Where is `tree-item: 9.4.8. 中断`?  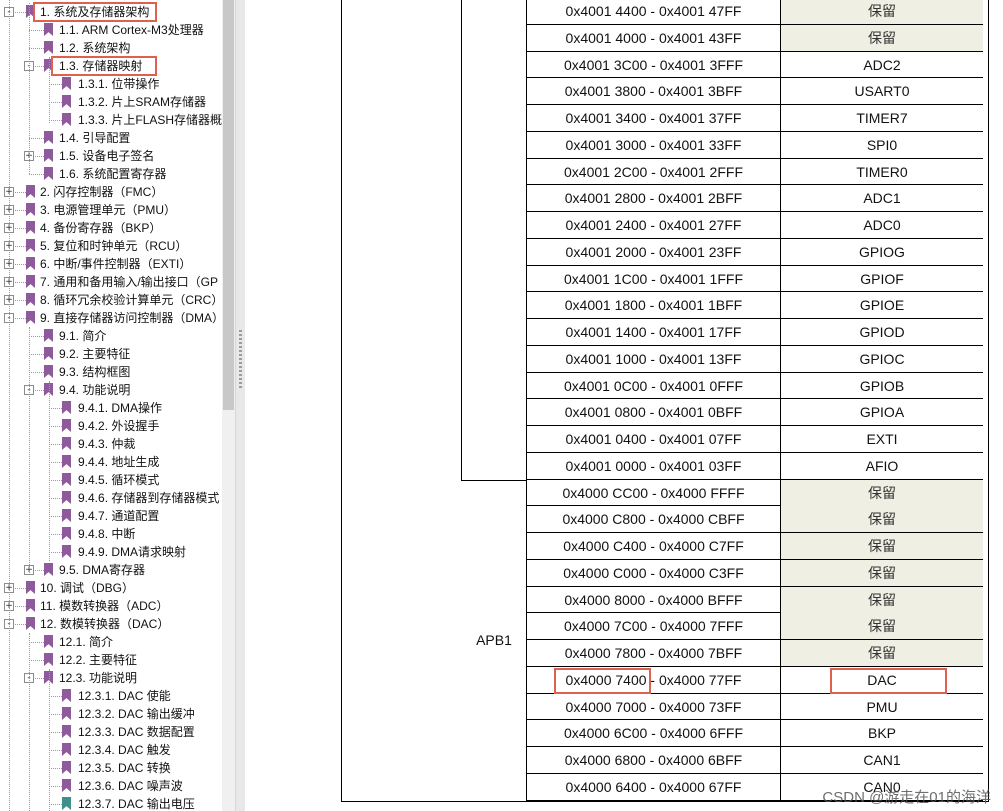 tree-item: 9.4.8. 中断 is located at coordinates (111, 534).